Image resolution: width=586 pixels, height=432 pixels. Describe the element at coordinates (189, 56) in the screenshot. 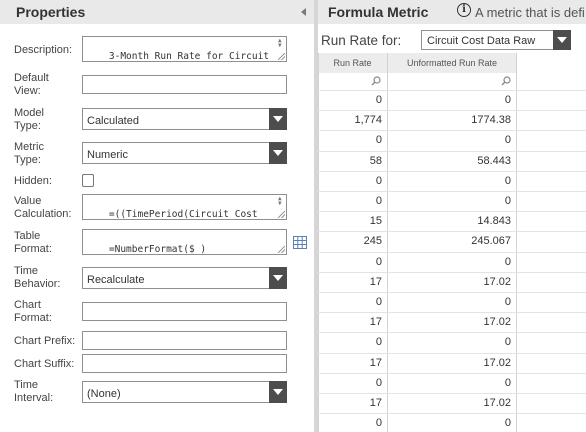

I see `description-value: 3-Month Run Rate for Circuit Charges` at that location.